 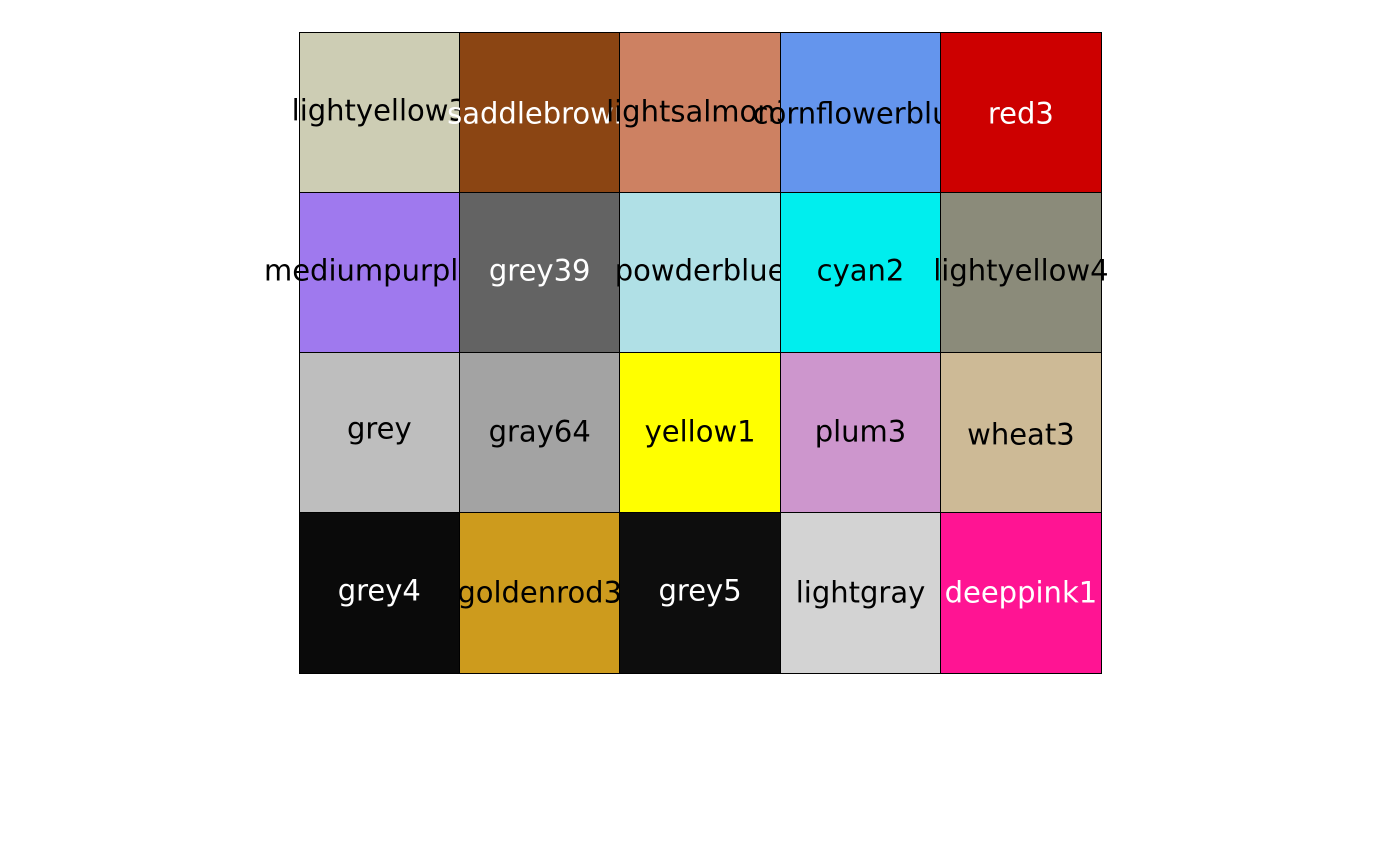 I want to click on swatch-lightsalmon3: lightsalmon3, so click(x=700, y=112).